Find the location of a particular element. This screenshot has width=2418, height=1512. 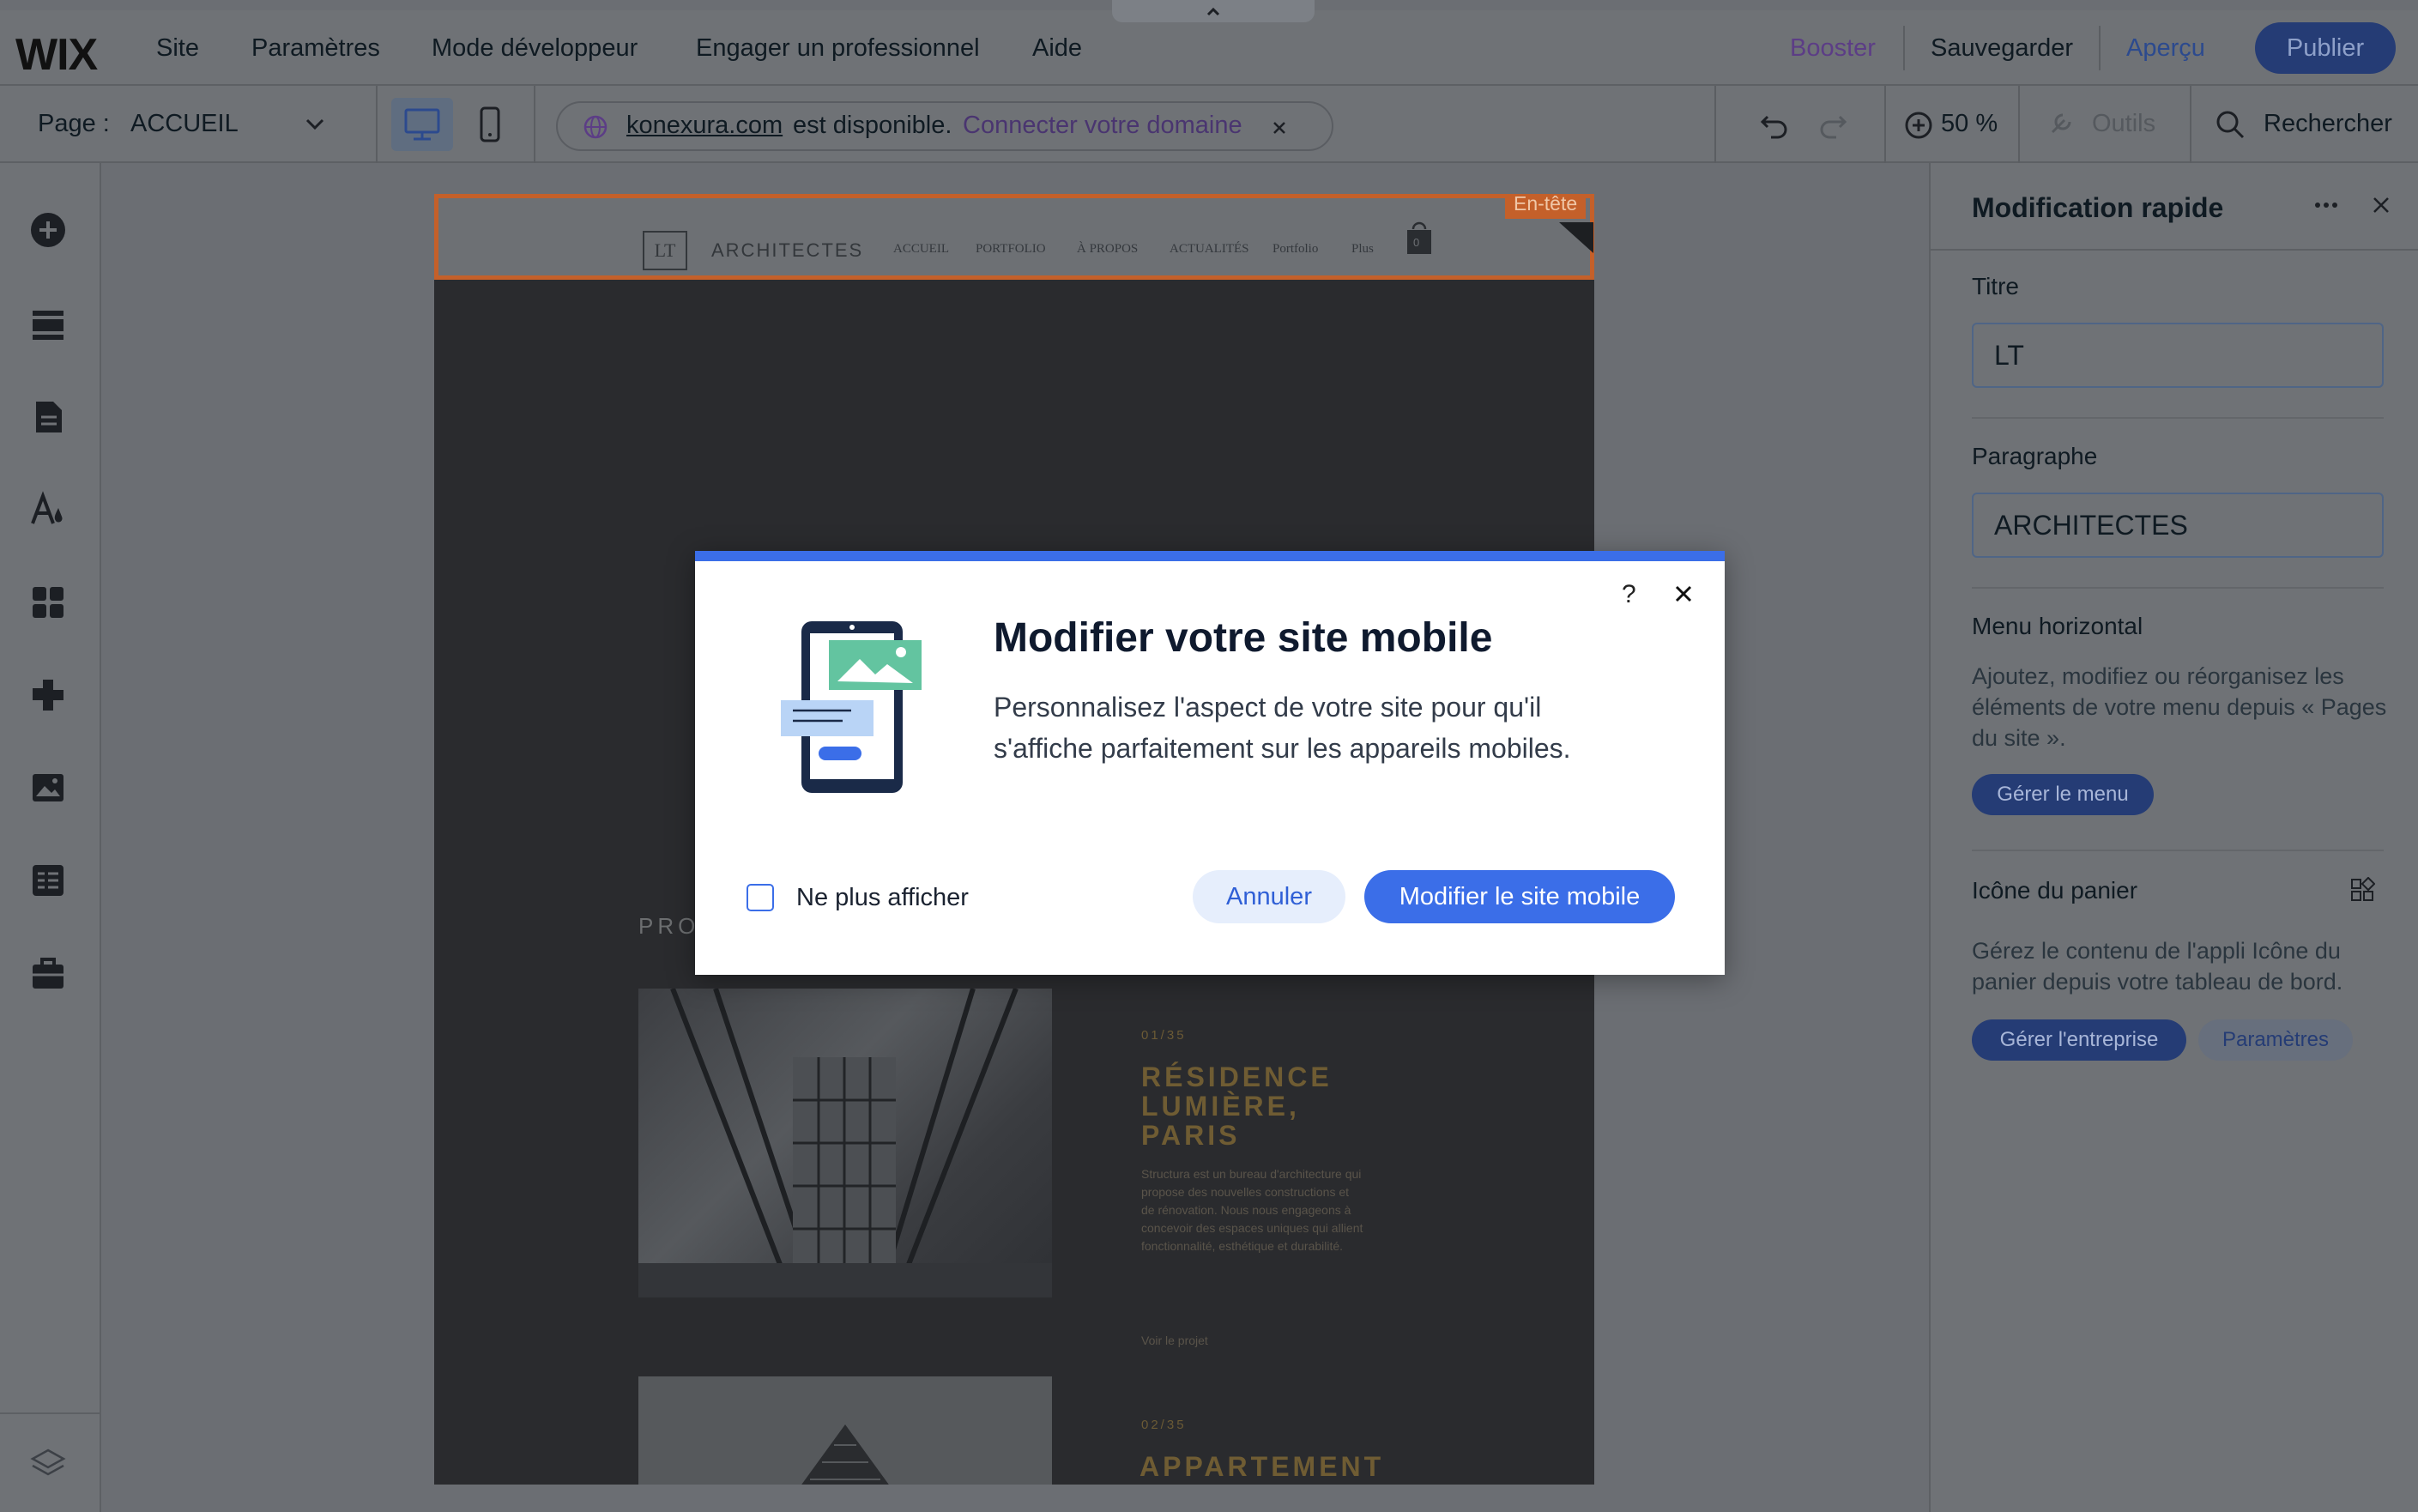

domain-status: est disponible. is located at coordinates (872, 125).